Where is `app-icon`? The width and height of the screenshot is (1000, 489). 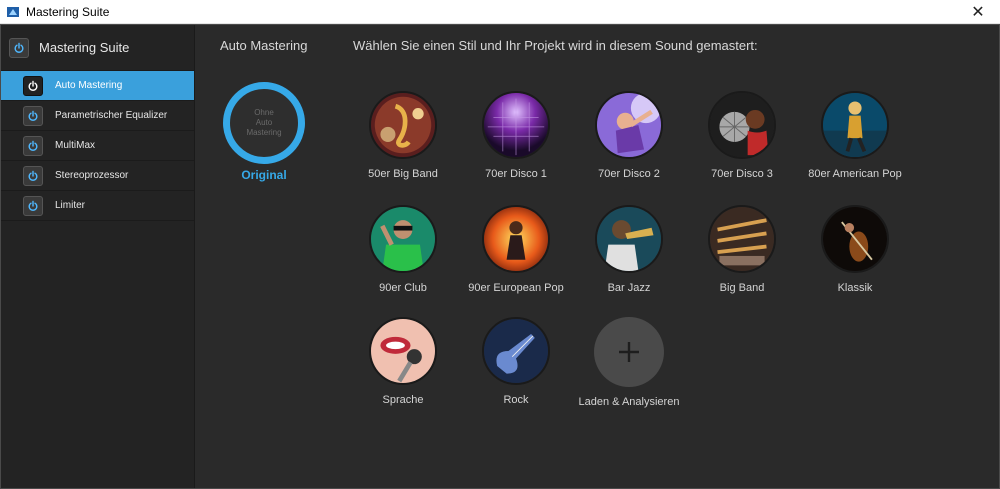
app-icon is located at coordinates (13, 12).